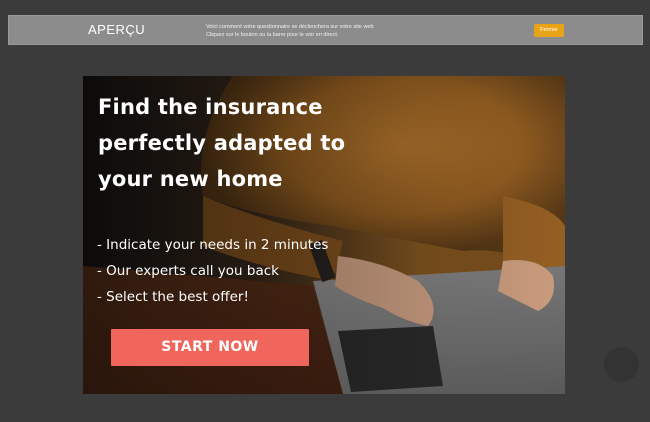 This screenshot has width=650, height=422. I want to click on headline-line-1: Find the insurance, so click(210, 107).